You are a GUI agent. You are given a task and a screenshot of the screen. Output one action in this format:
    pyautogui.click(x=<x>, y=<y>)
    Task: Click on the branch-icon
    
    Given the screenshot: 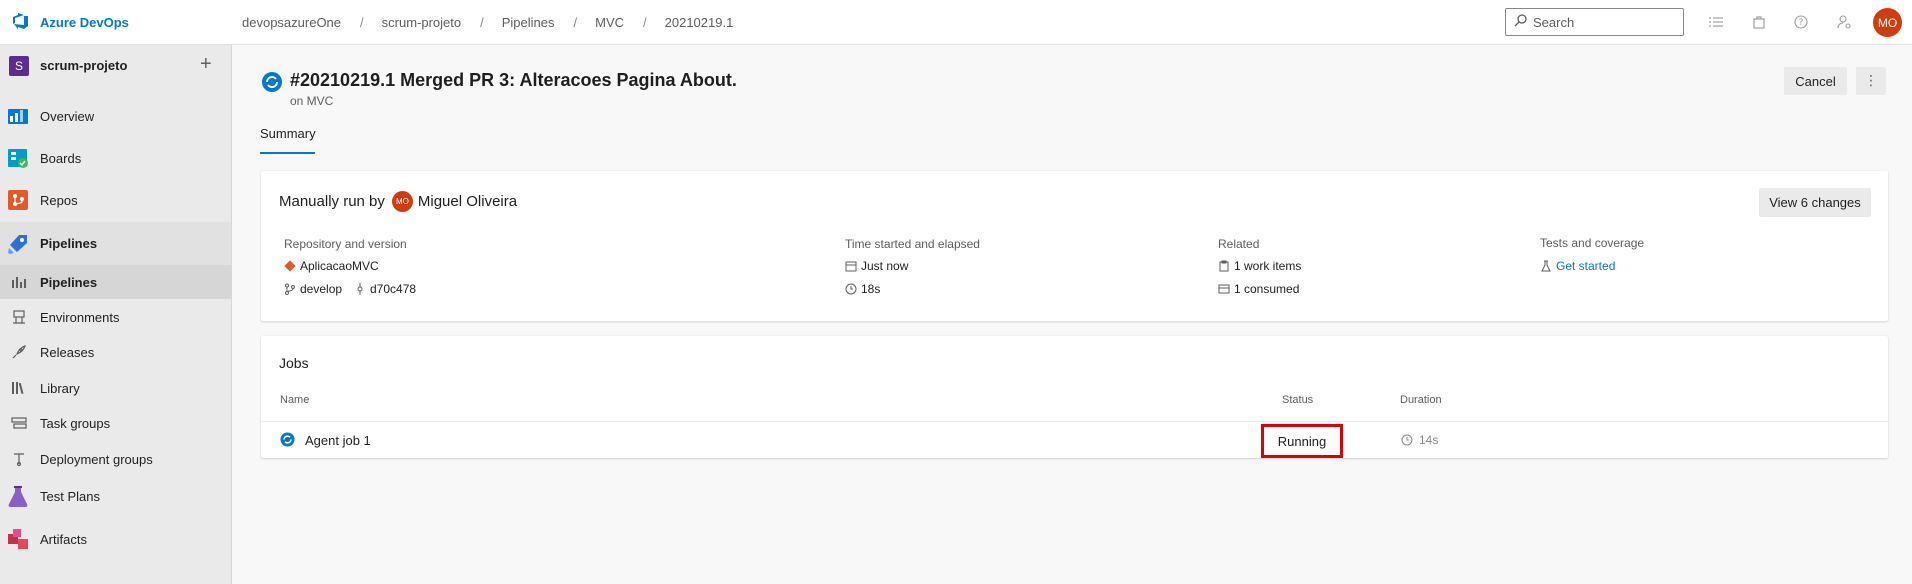 What is the action you would take?
    pyautogui.click(x=290, y=289)
    